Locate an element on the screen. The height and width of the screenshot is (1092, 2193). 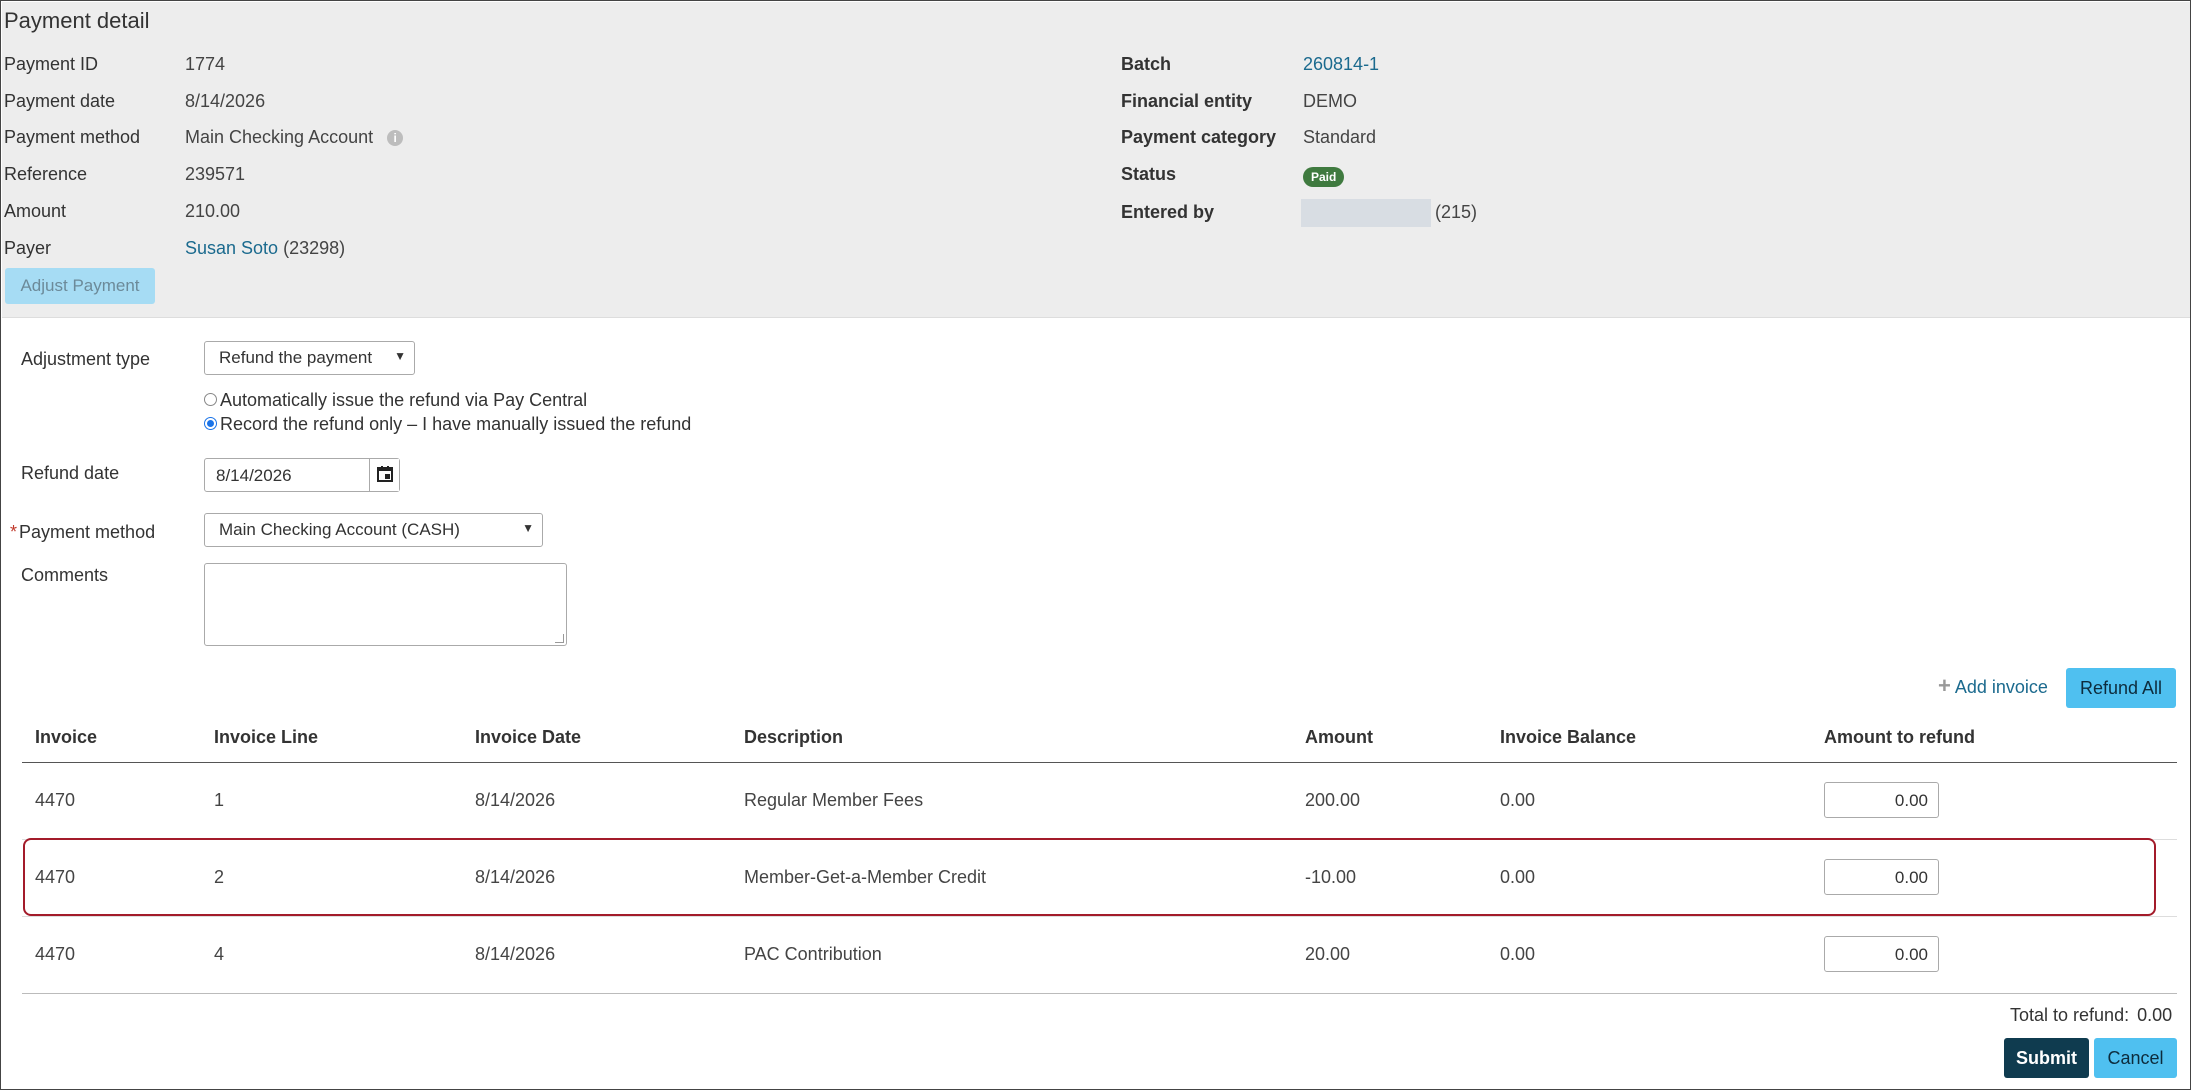
comments-textarea is located at coordinates (385, 604).